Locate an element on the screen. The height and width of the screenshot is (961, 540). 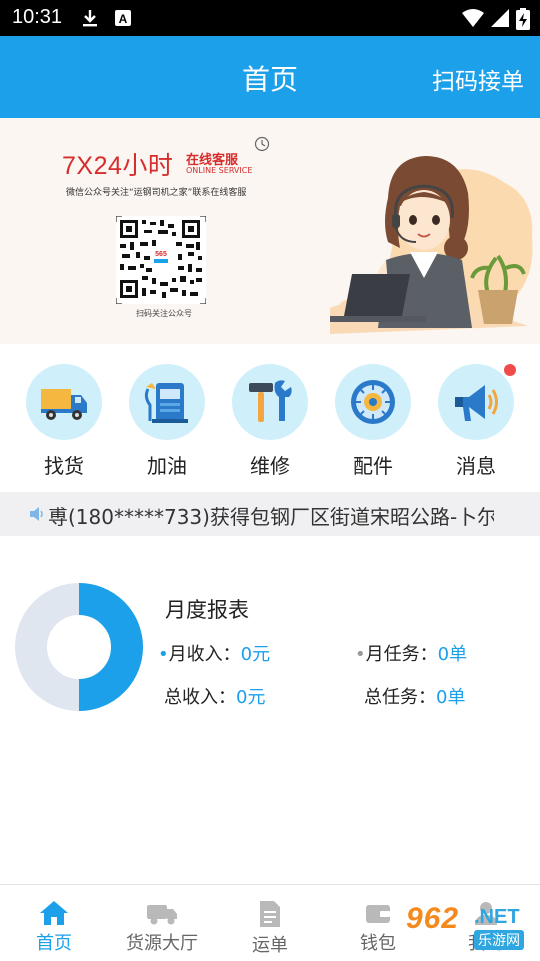
customer-service-illustration is located at coordinates (420, 241).